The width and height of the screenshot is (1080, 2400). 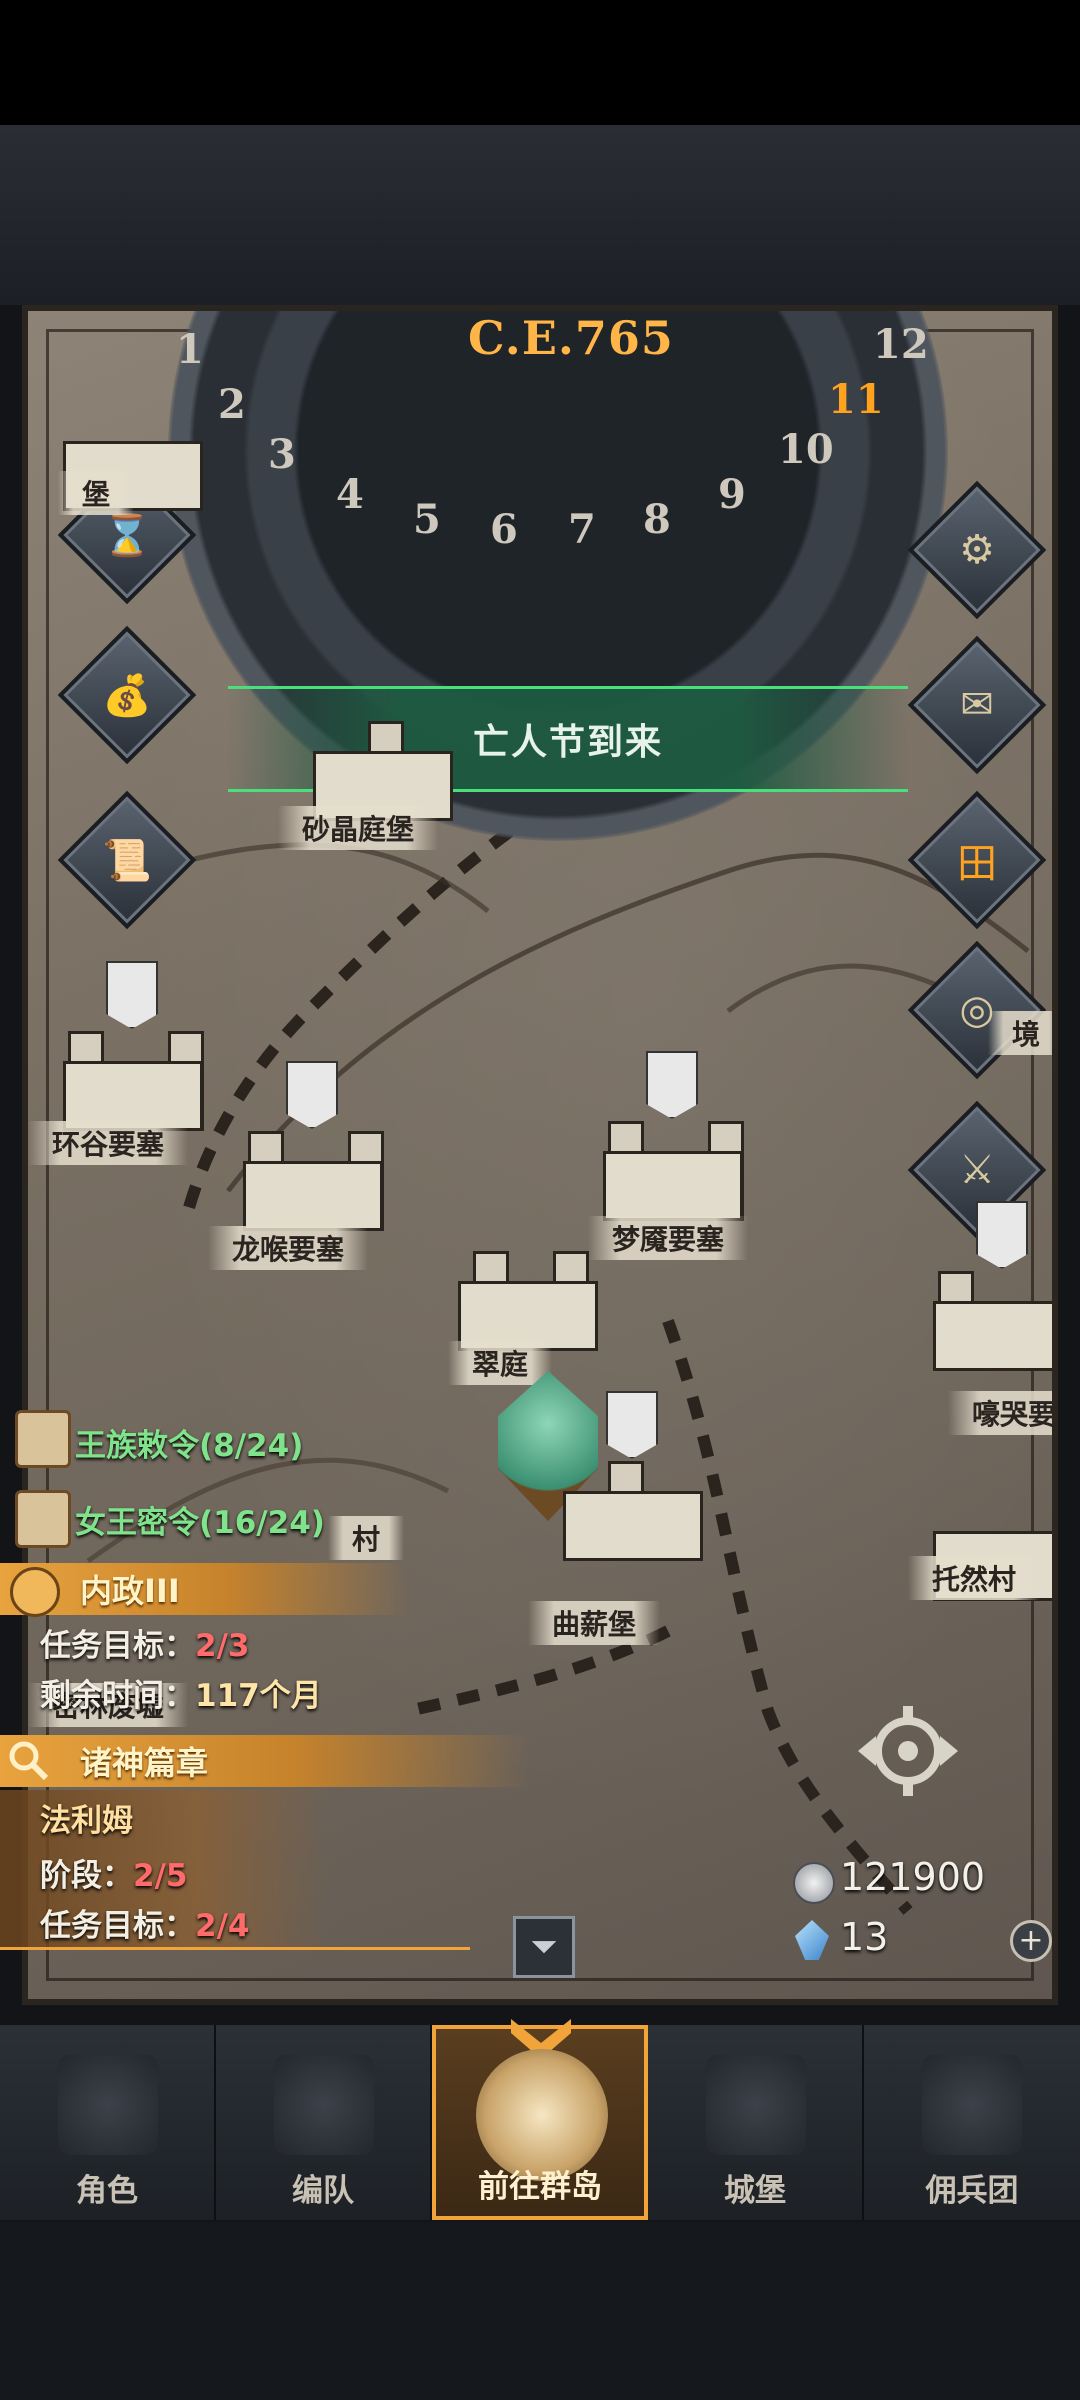 What do you see at coordinates (222, 1646) in the screenshot?
I see `domestic-goal-value: 2/3` at bounding box center [222, 1646].